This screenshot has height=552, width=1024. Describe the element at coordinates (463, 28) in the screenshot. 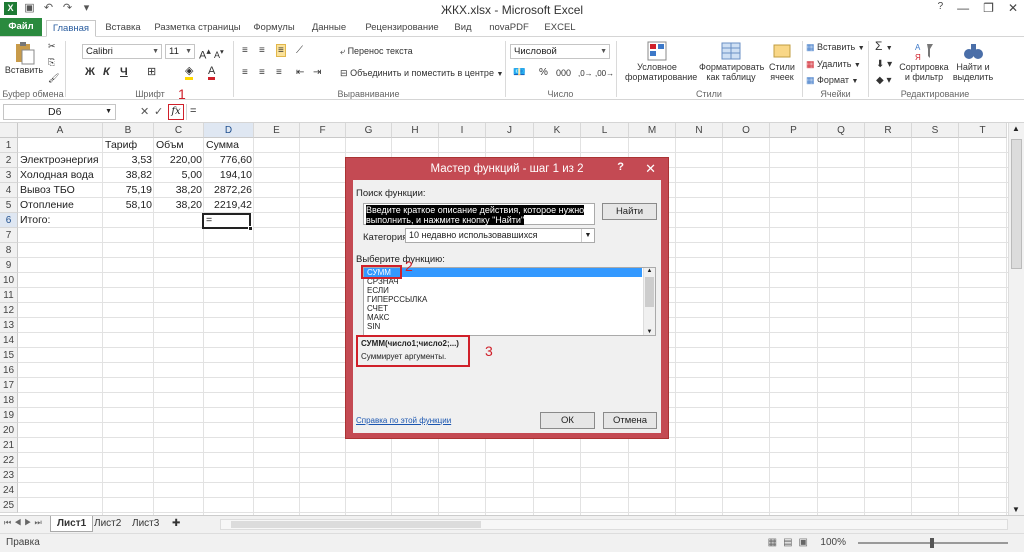

I see `tab-view: Вид` at that location.